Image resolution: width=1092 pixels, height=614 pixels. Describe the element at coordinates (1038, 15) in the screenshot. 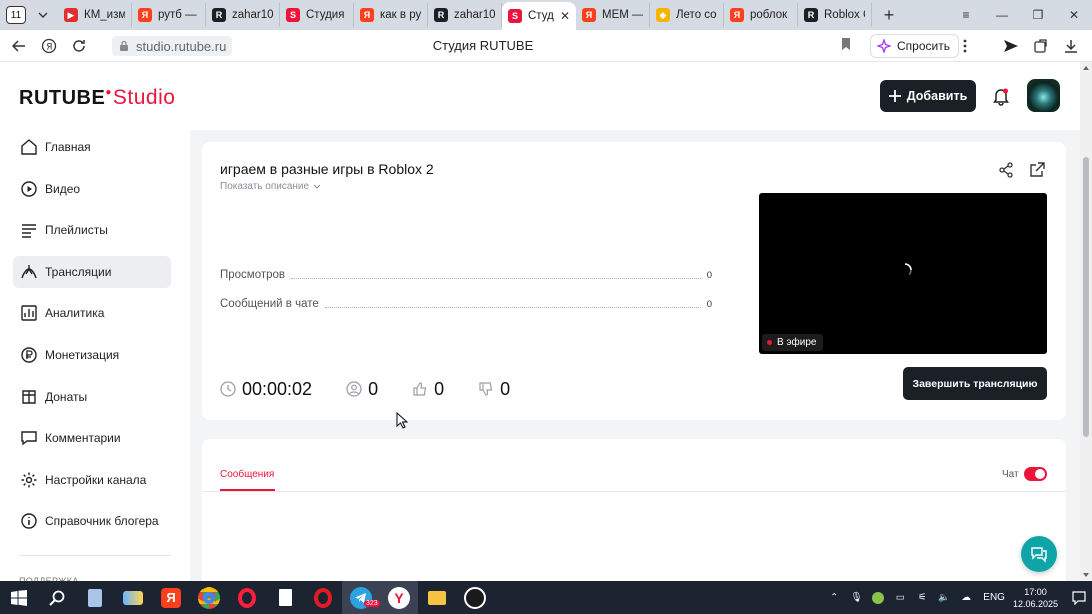

I see `restore-button: ❐` at that location.